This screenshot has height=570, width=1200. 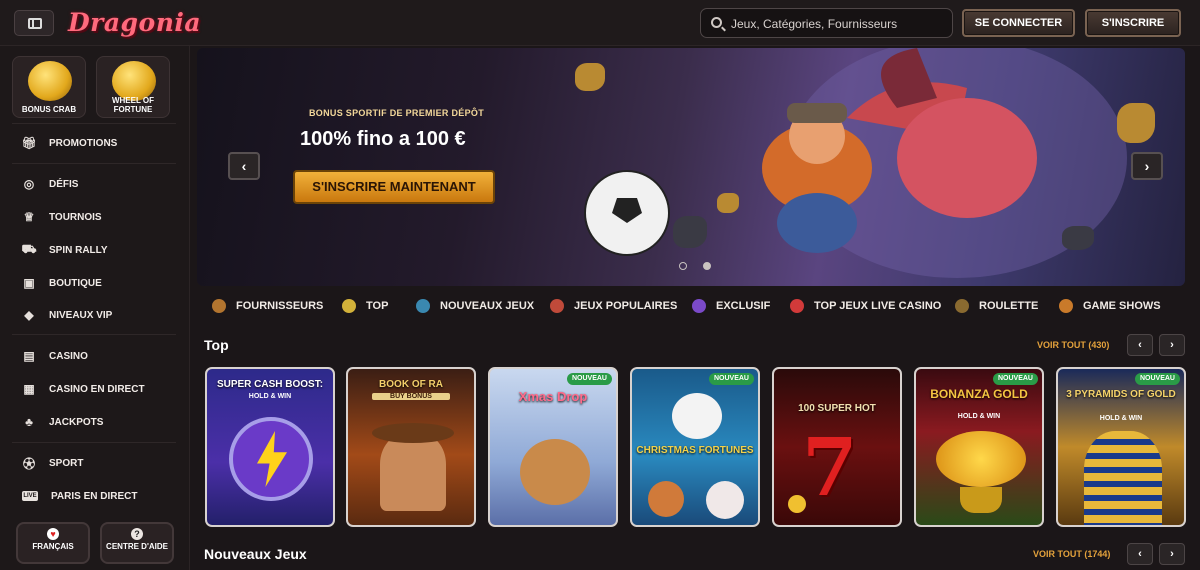 I want to click on sidebar-item-label: SPORT, so click(x=66, y=463).